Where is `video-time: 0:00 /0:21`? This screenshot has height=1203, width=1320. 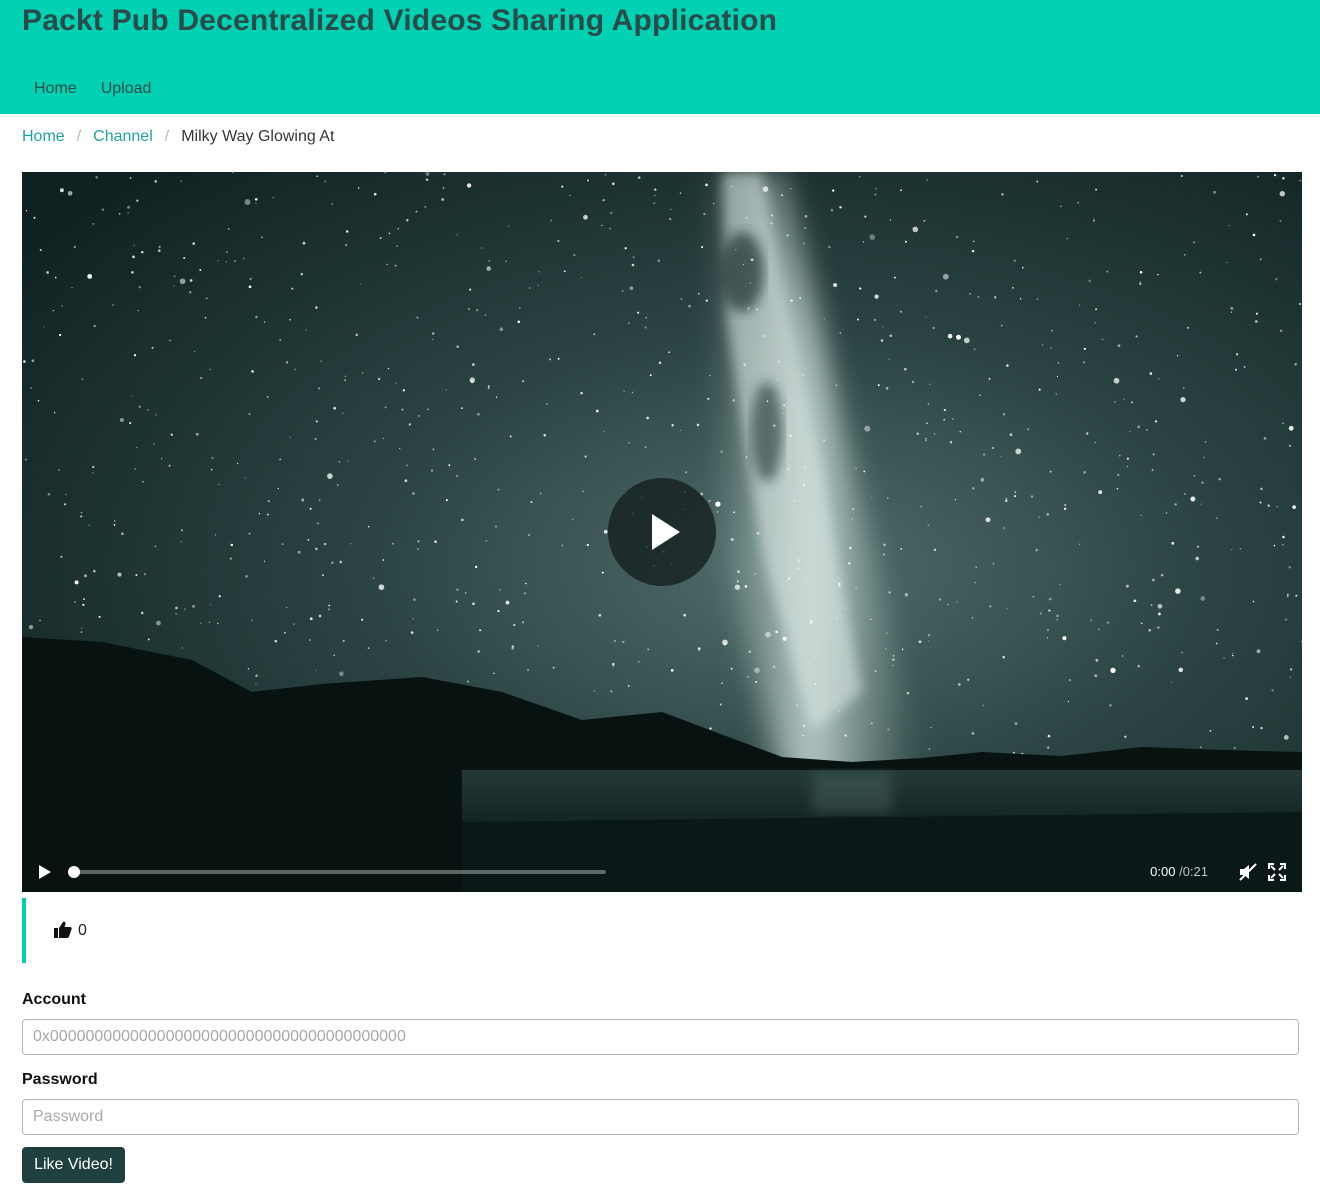
video-time: 0:00 /0:21 is located at coordinates (1179, 871).